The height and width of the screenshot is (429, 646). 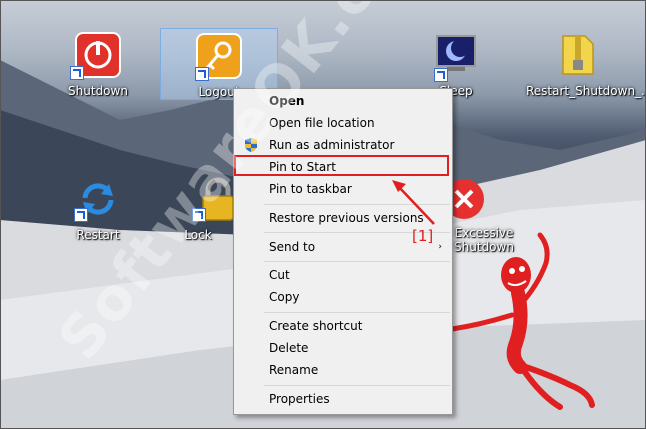 I want to click on menu-item-properties: Properties, so click(x=343, y=399).